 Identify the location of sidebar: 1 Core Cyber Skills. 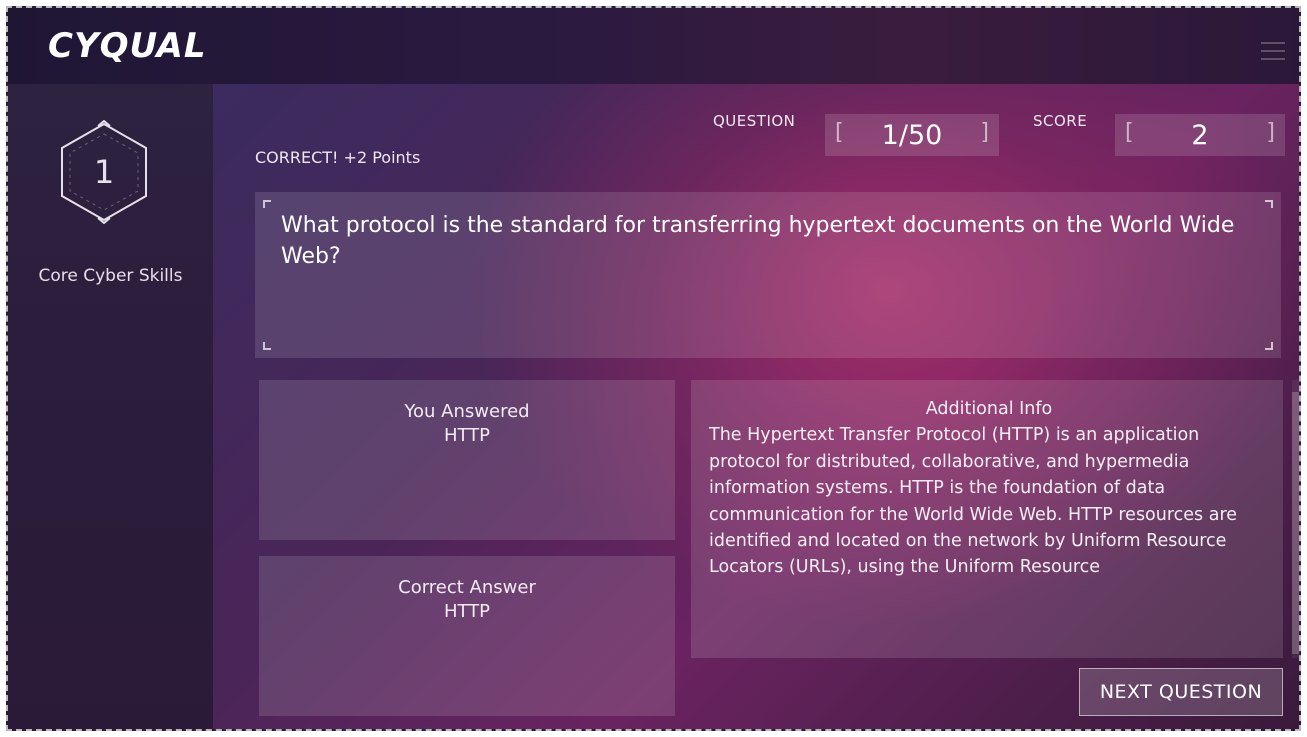
(110, 406).